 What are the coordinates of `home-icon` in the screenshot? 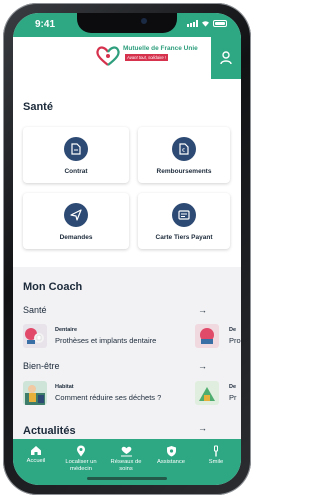 It's located at (36, 450).